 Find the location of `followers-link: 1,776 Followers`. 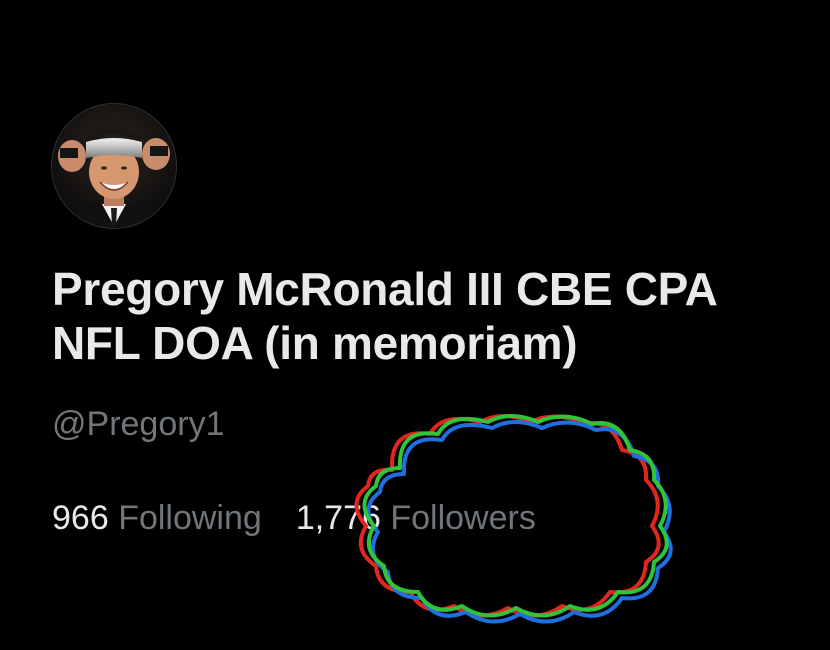

followers-link: 1,776 Followers is located at coordinates (416, 518).